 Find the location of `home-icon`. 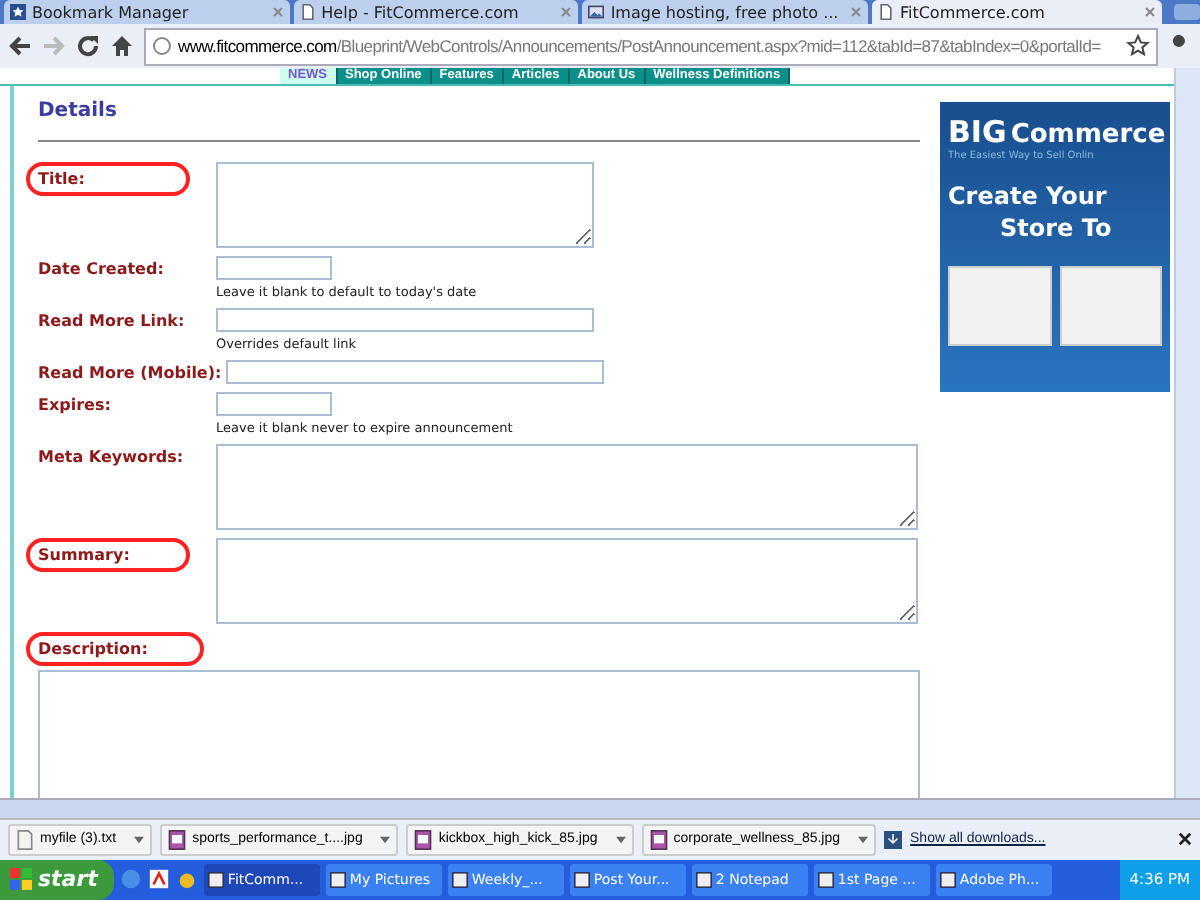

home-icon is located at coordinates (122, 46).